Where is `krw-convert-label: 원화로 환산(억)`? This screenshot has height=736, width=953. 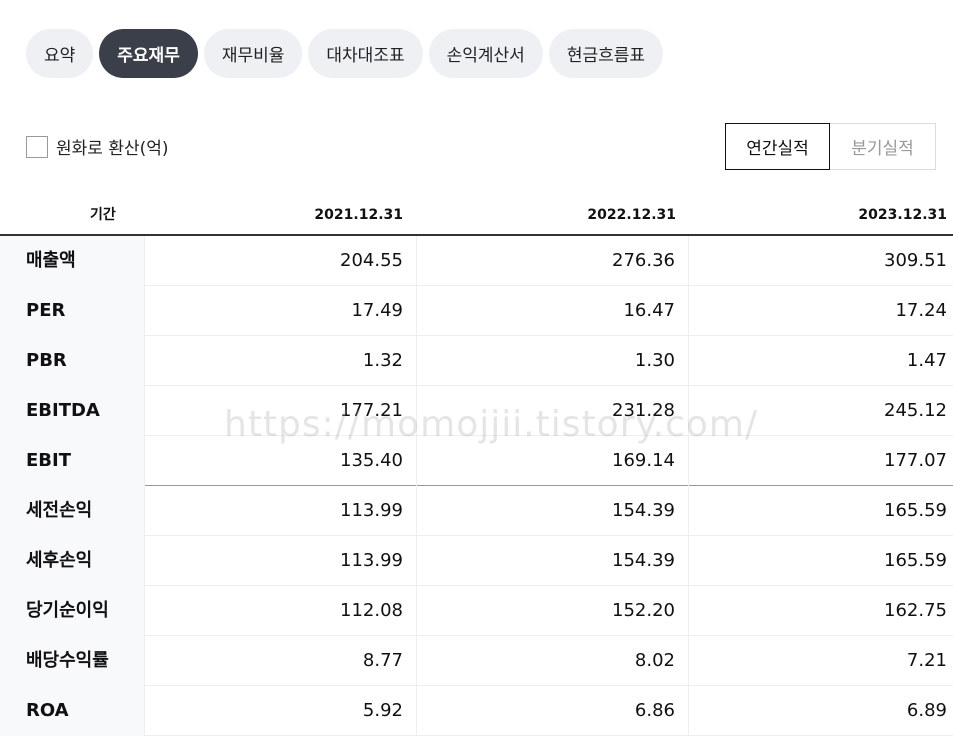 krw-convert-label: 원화로 환산(억) is located at coordinates (112, 149).